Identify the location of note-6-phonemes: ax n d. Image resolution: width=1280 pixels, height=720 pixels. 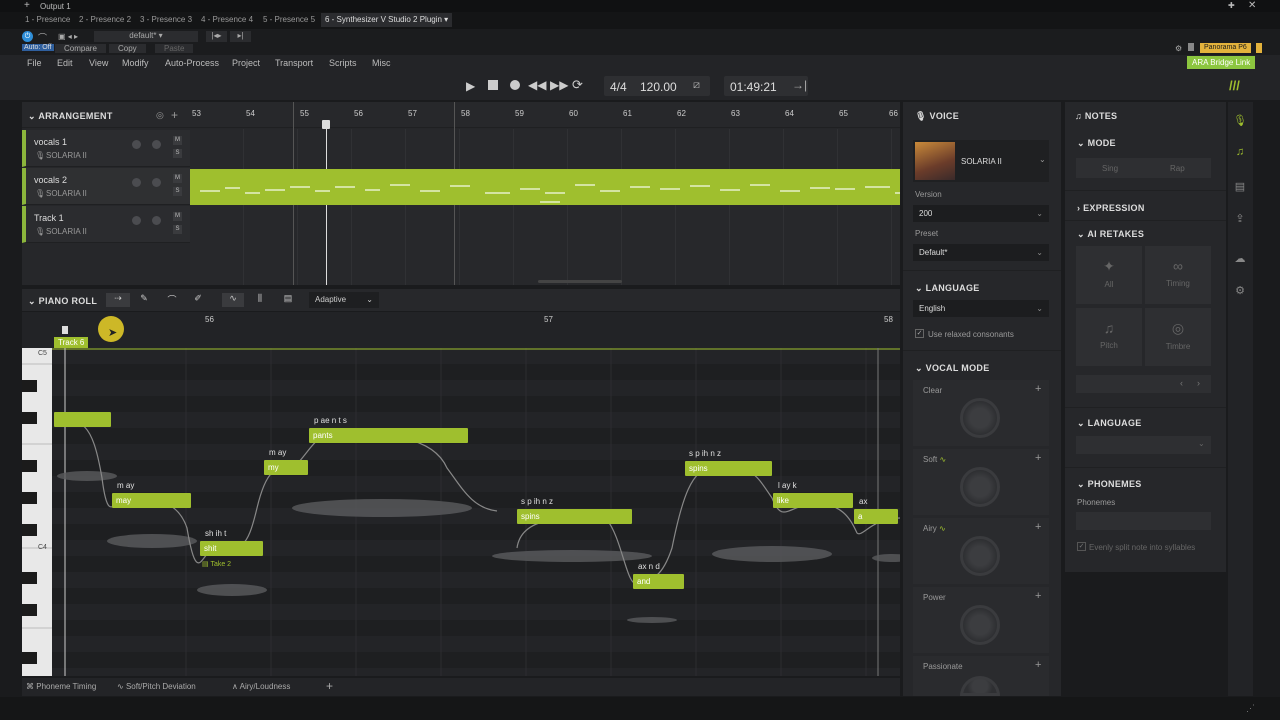
(649, 566).